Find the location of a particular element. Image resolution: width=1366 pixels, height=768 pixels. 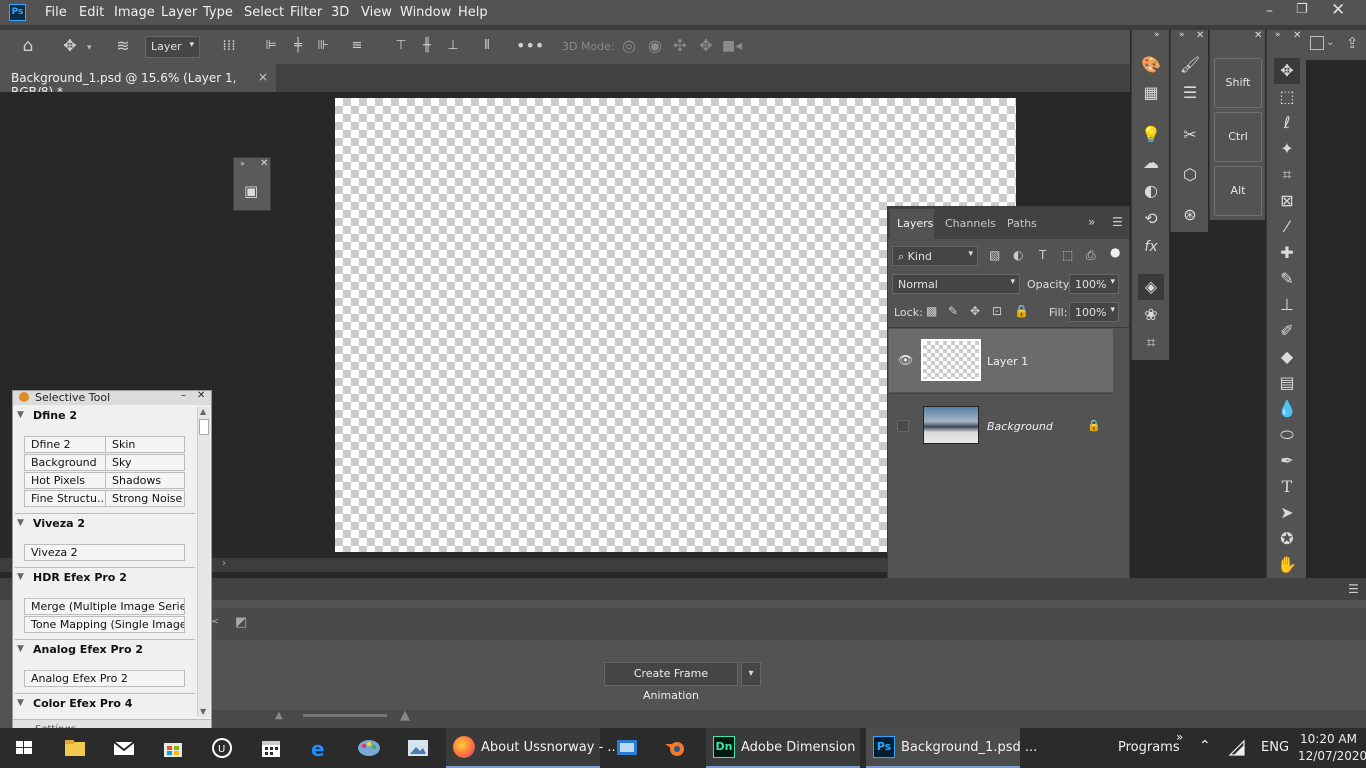

section-analog-efex: Analog Efex Pro 2 is located at coordinates (88, 649).